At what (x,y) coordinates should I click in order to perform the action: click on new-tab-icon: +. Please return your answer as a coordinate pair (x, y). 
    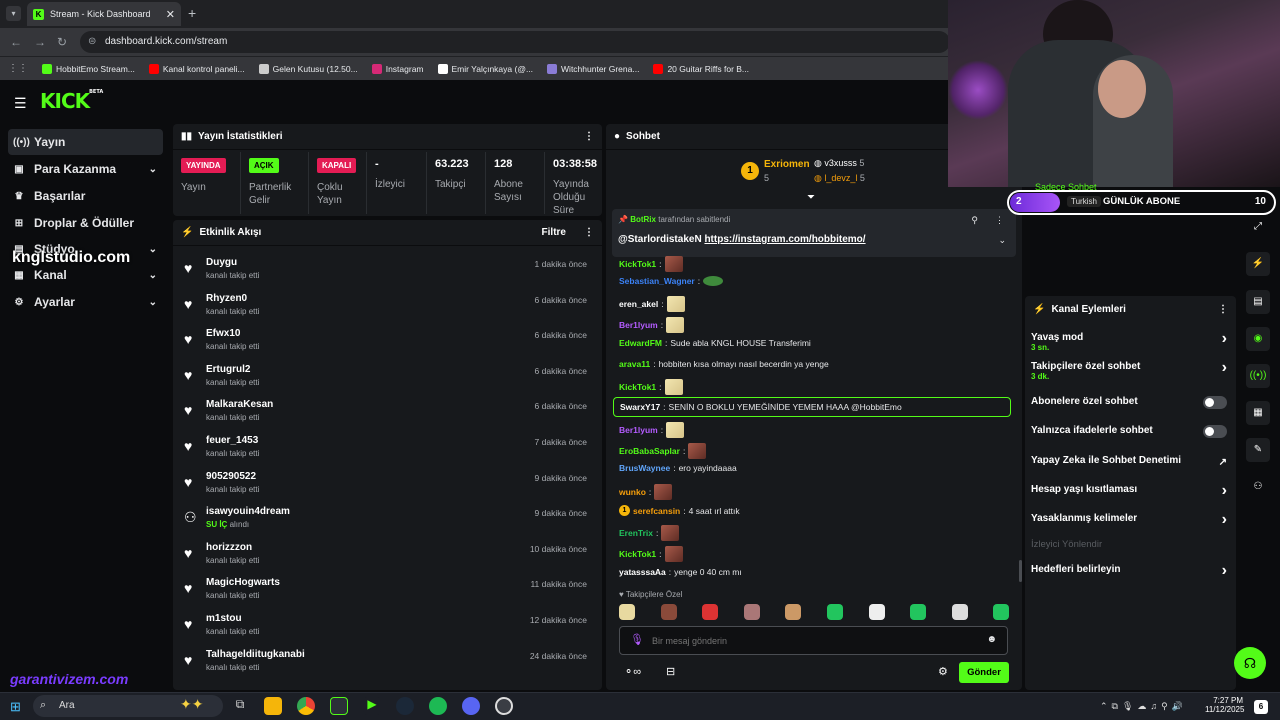
    Looking at the image, I should click on (192, 13).